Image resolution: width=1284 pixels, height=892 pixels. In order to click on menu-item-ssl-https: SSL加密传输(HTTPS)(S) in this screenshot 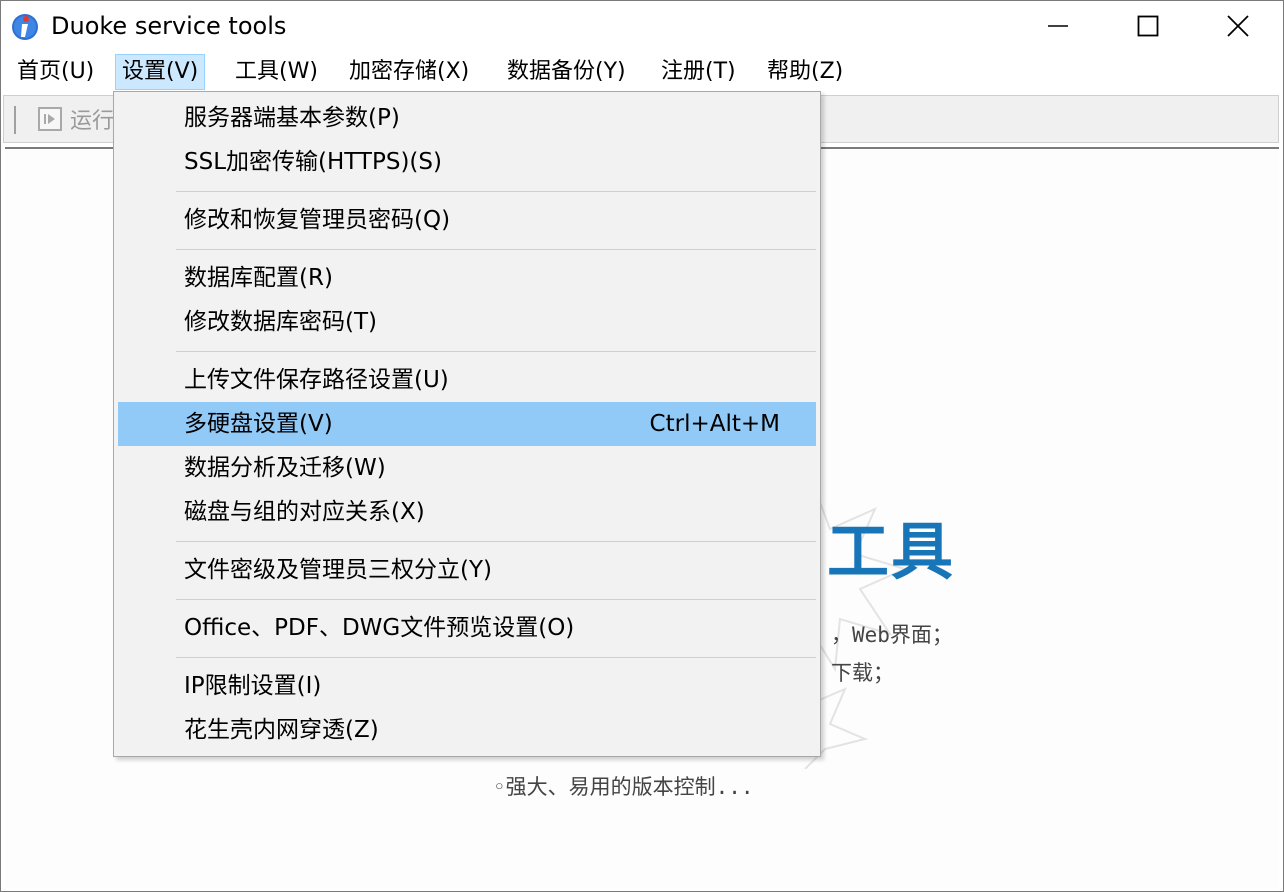, I will do `click(467, 162)`.